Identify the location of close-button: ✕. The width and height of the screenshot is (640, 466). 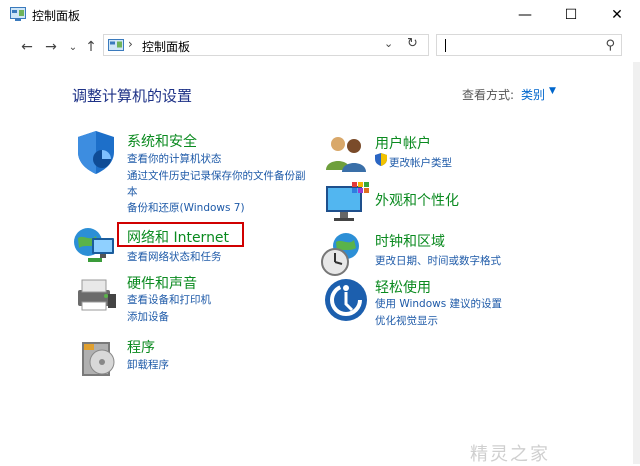
(617, 15).